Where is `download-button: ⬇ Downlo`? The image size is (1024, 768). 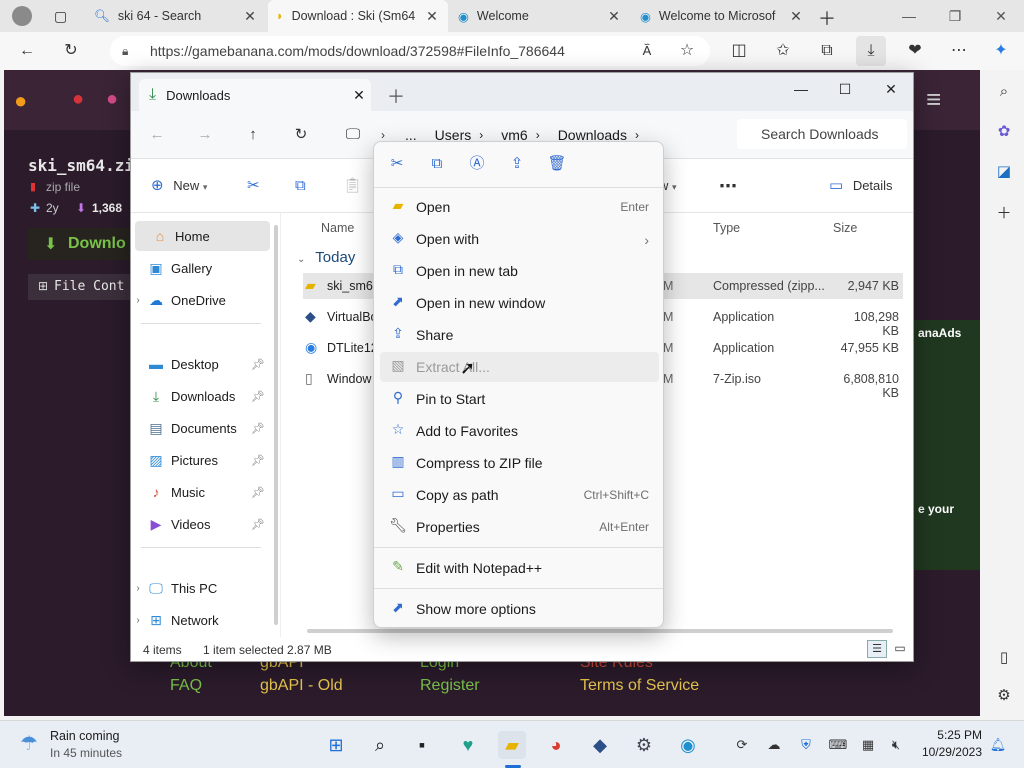
download-button: ⬇ Downlo is located at coordinates (83, 244).